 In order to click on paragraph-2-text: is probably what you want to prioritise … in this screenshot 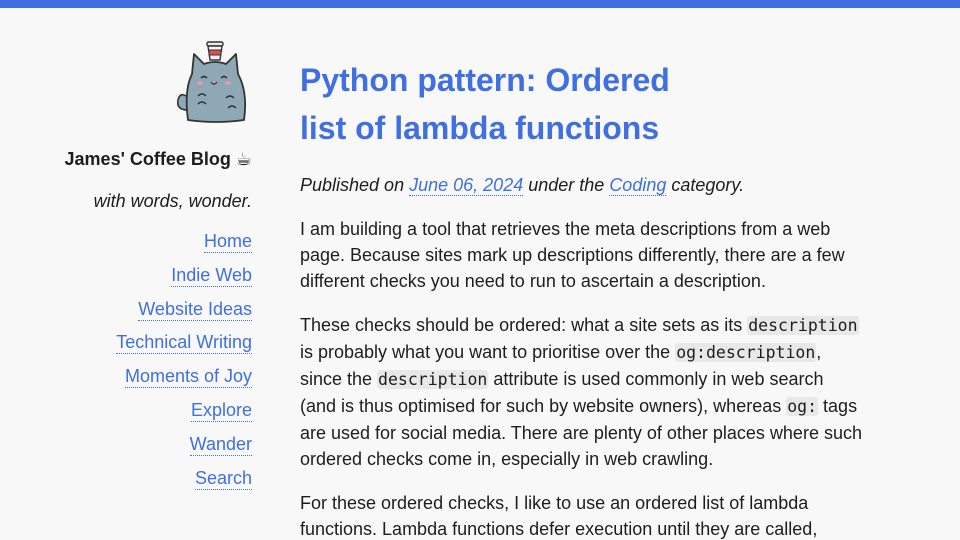, I will do `click(488, 352)`.